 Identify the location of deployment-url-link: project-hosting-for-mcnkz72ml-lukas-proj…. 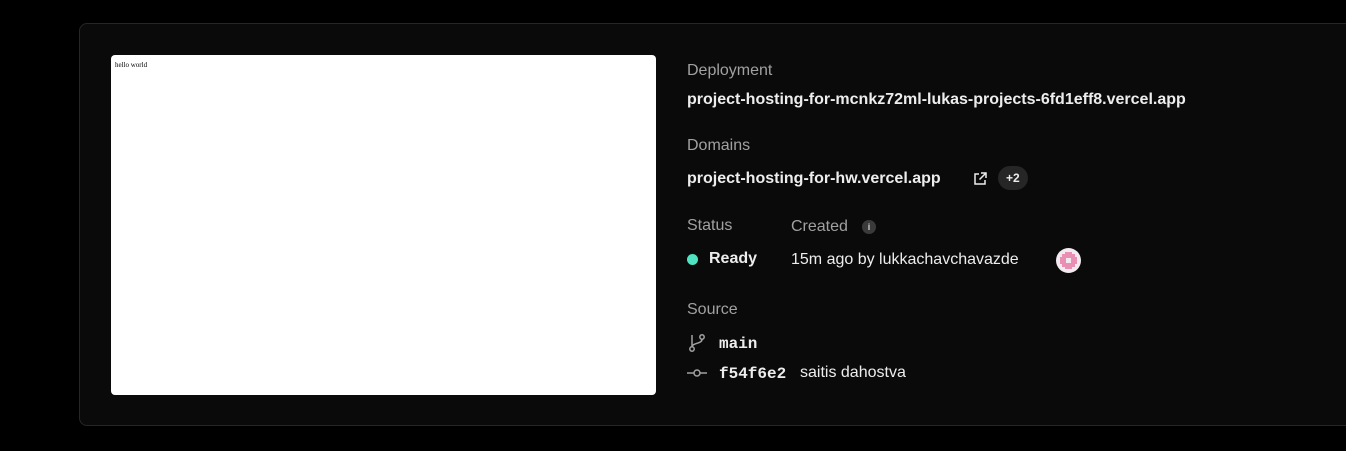
(936, 100).